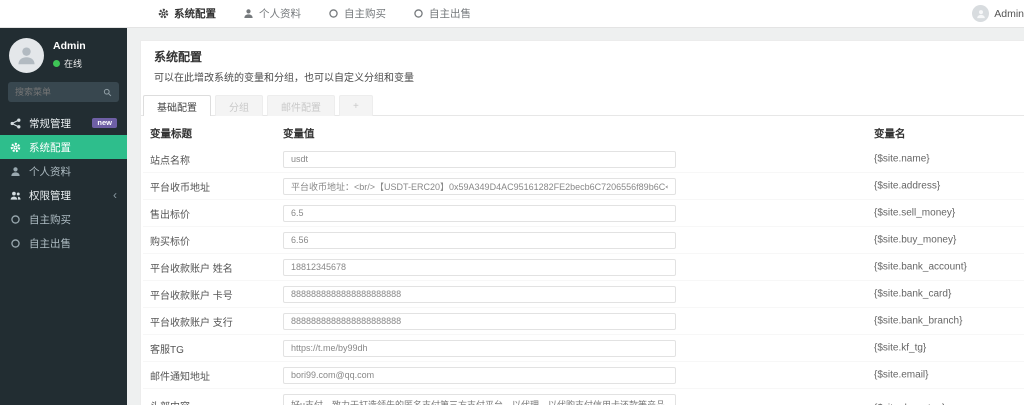  Describe the element at coordinates (180, 377) in the screenshot. I see `field-label: 邮件通知地址` at that location.